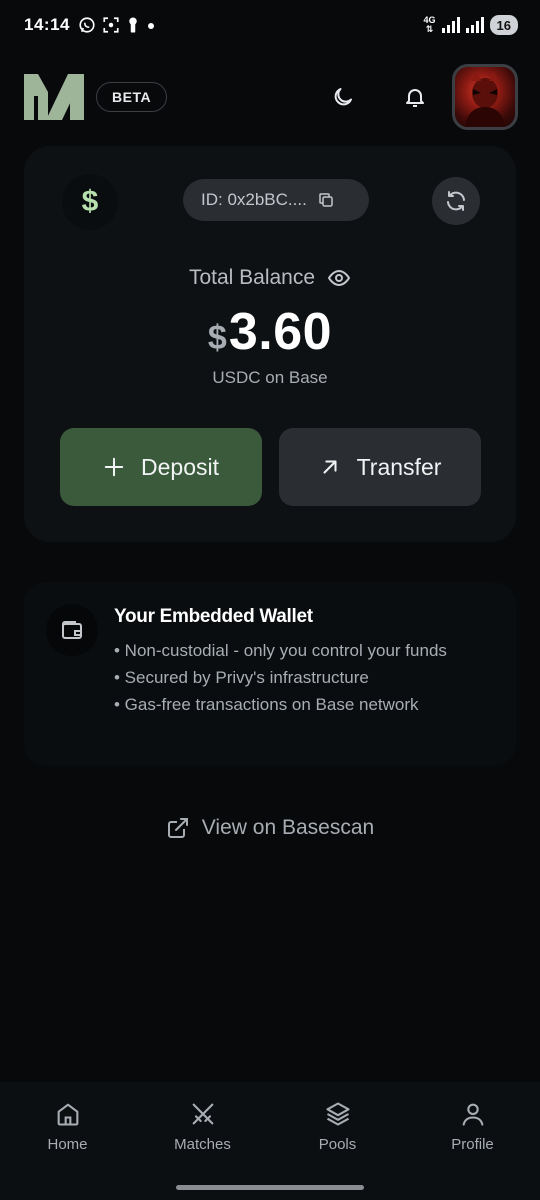 Image resolution: width=540 pixels, height=1200 pixels. I want to click on wallet-icon-container, so click(72, 630).